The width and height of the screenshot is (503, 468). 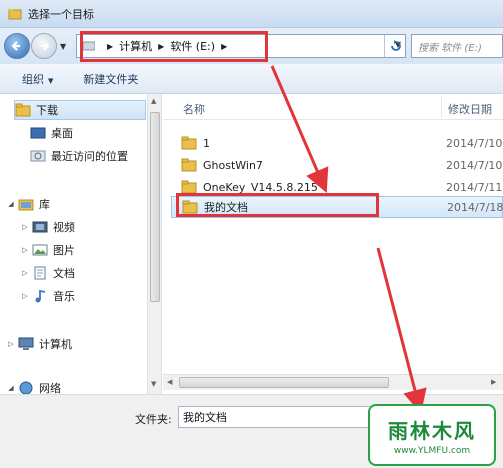 I want to click on watermark-logo: 雨林木风 www.YLMFU.com, so click(x=432, y=435).